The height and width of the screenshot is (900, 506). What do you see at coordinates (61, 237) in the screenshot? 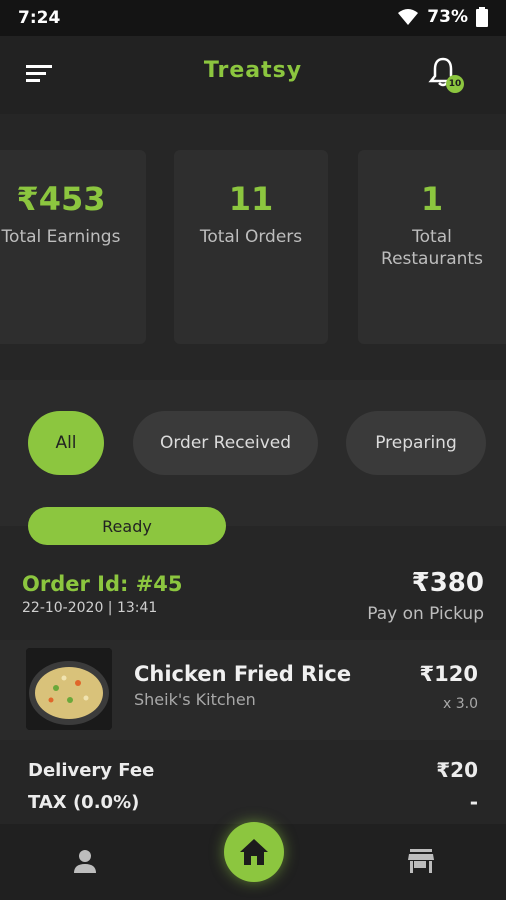
I see `total-earnings-label: Total Earnings` at bounding box center [61, 237].